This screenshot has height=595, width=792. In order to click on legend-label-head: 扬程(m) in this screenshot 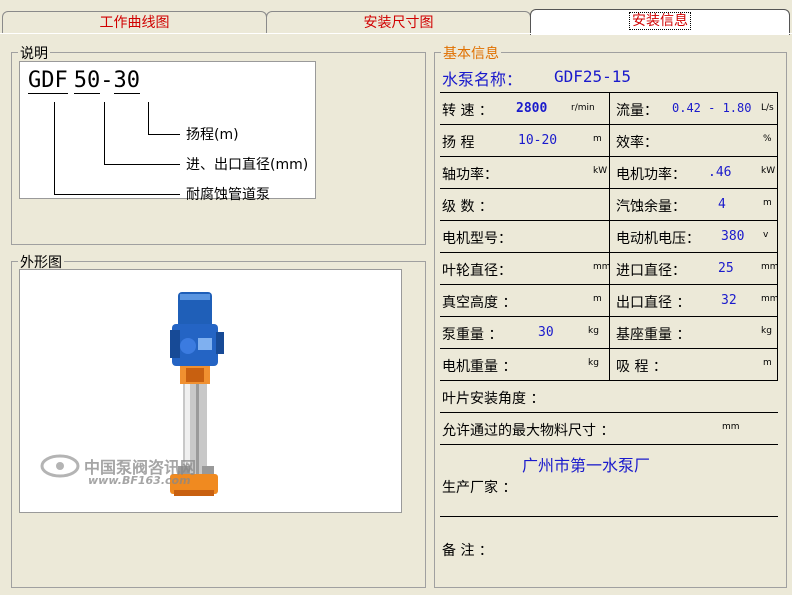, I will do `click(212, 135)`.